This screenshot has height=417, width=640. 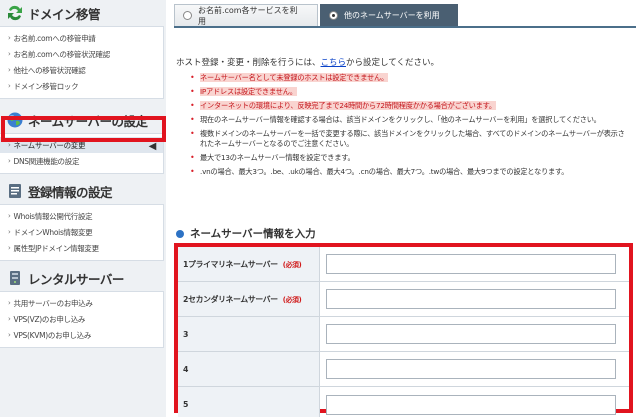 What do you see at coordinates (180, 233) in the screenshot?
I see `bullet-dot-icon` at bounding box center [180, 233].